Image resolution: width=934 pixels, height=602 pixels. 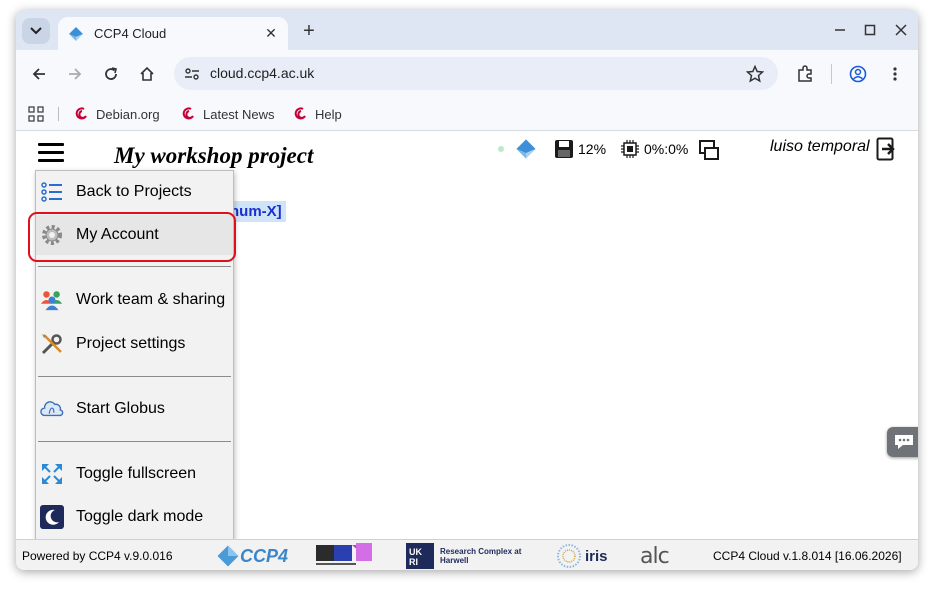 I want to click on maximize-icon, so click(x=870, y=30).